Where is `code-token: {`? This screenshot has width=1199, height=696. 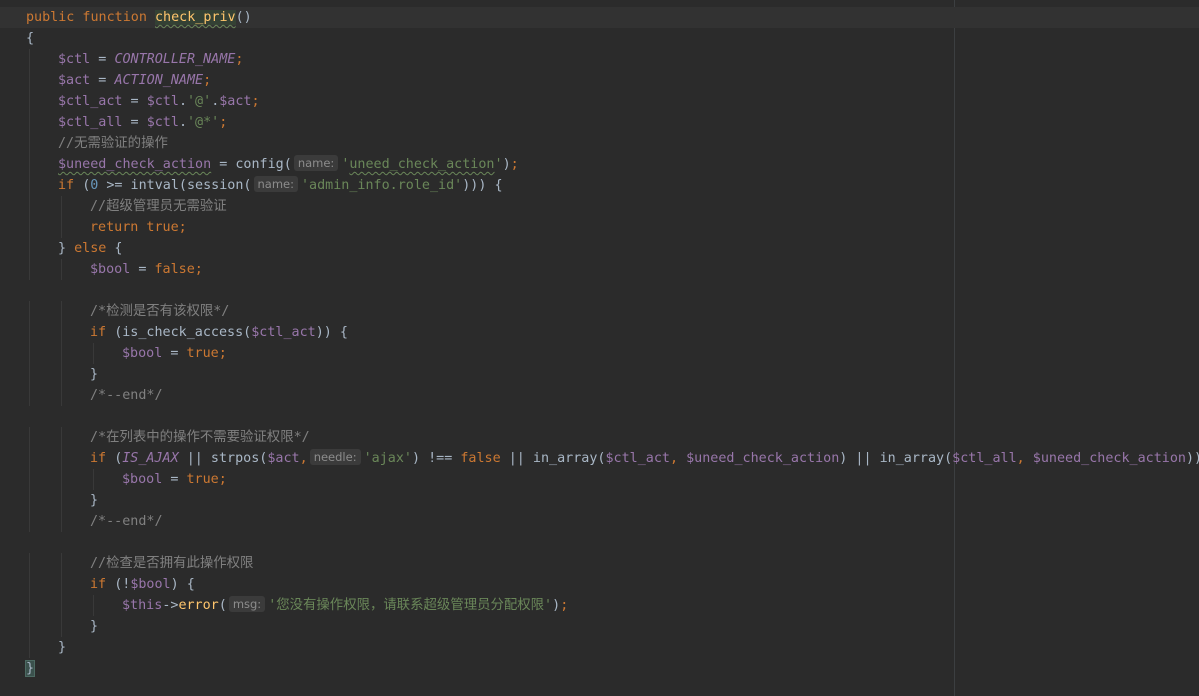
code-token: { is located at coordinates (30, 38).